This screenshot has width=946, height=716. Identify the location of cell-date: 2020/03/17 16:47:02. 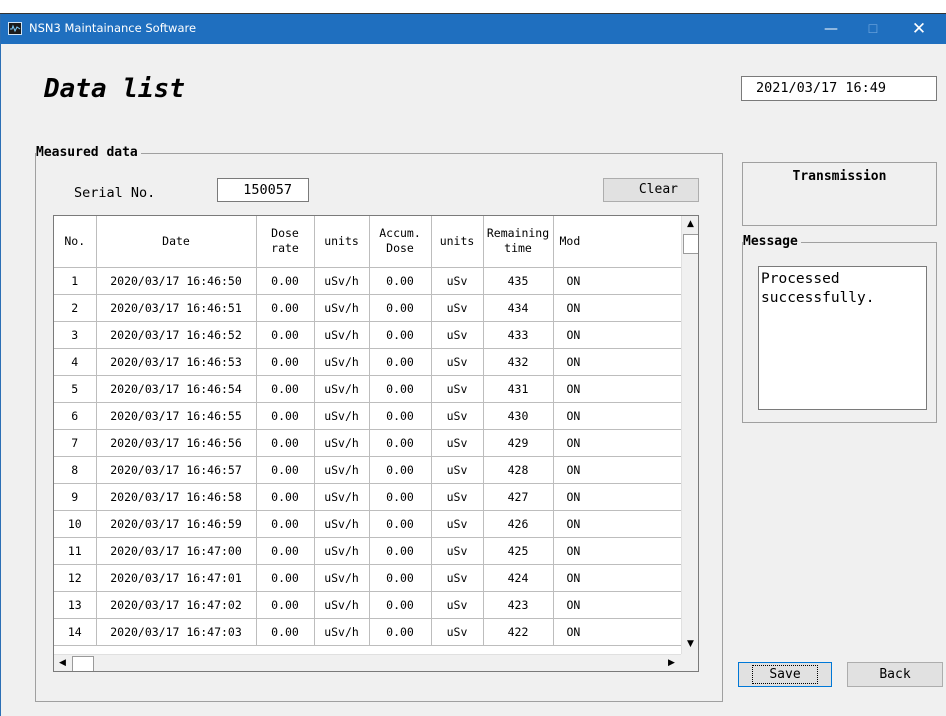
(176, 605).